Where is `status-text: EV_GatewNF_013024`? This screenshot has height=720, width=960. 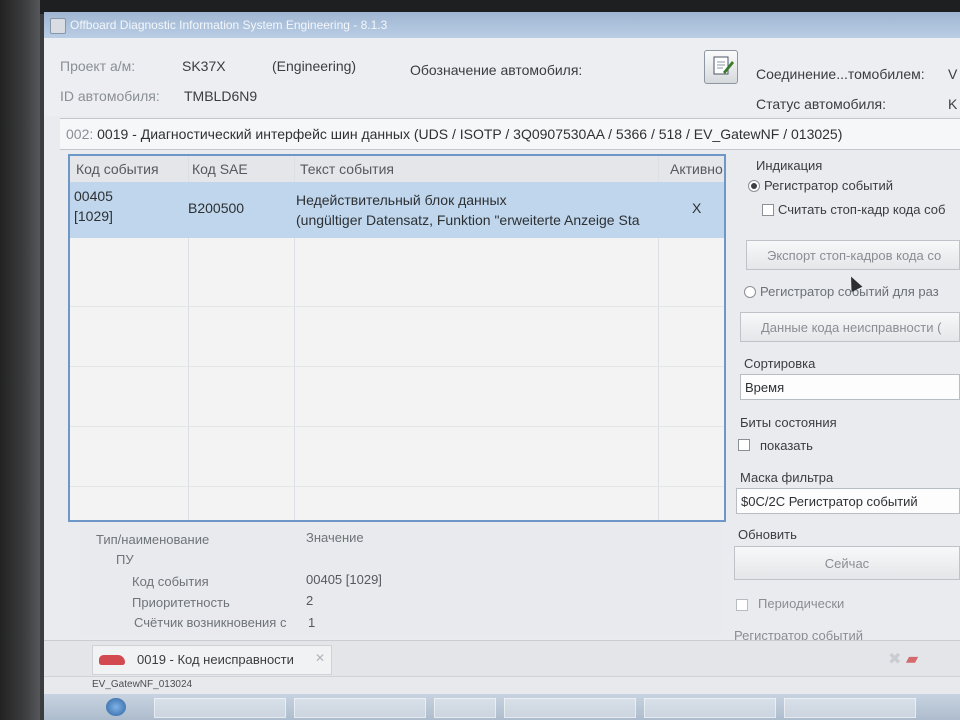 status-text: EV_GatewNF_013024 is located at coordinates (142, 684).